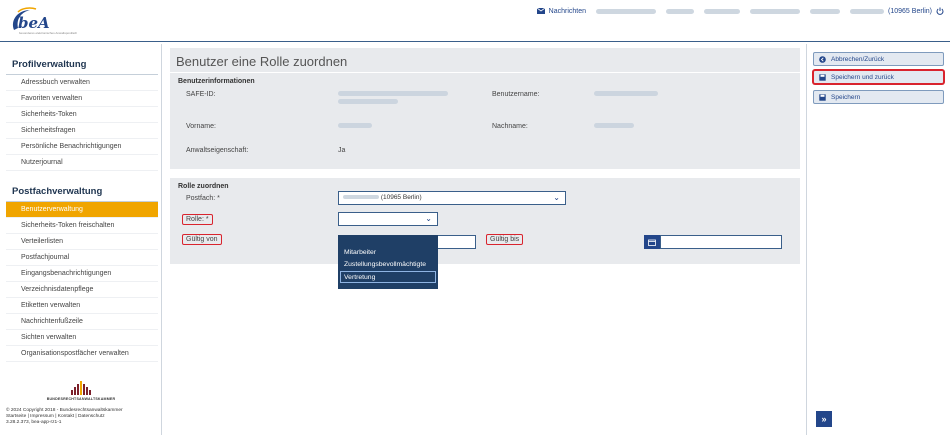 This screenshot has height=435, width=950. Describe the element at coordinates (82, 115) in the screenshot. I see `sidebar-item-sicherheits-token: Sicherheits-Token` at that location.